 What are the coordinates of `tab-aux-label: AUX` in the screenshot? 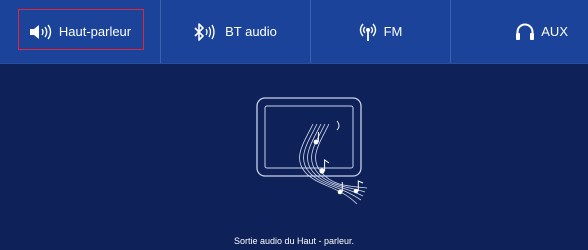 It's located at (554, 31).